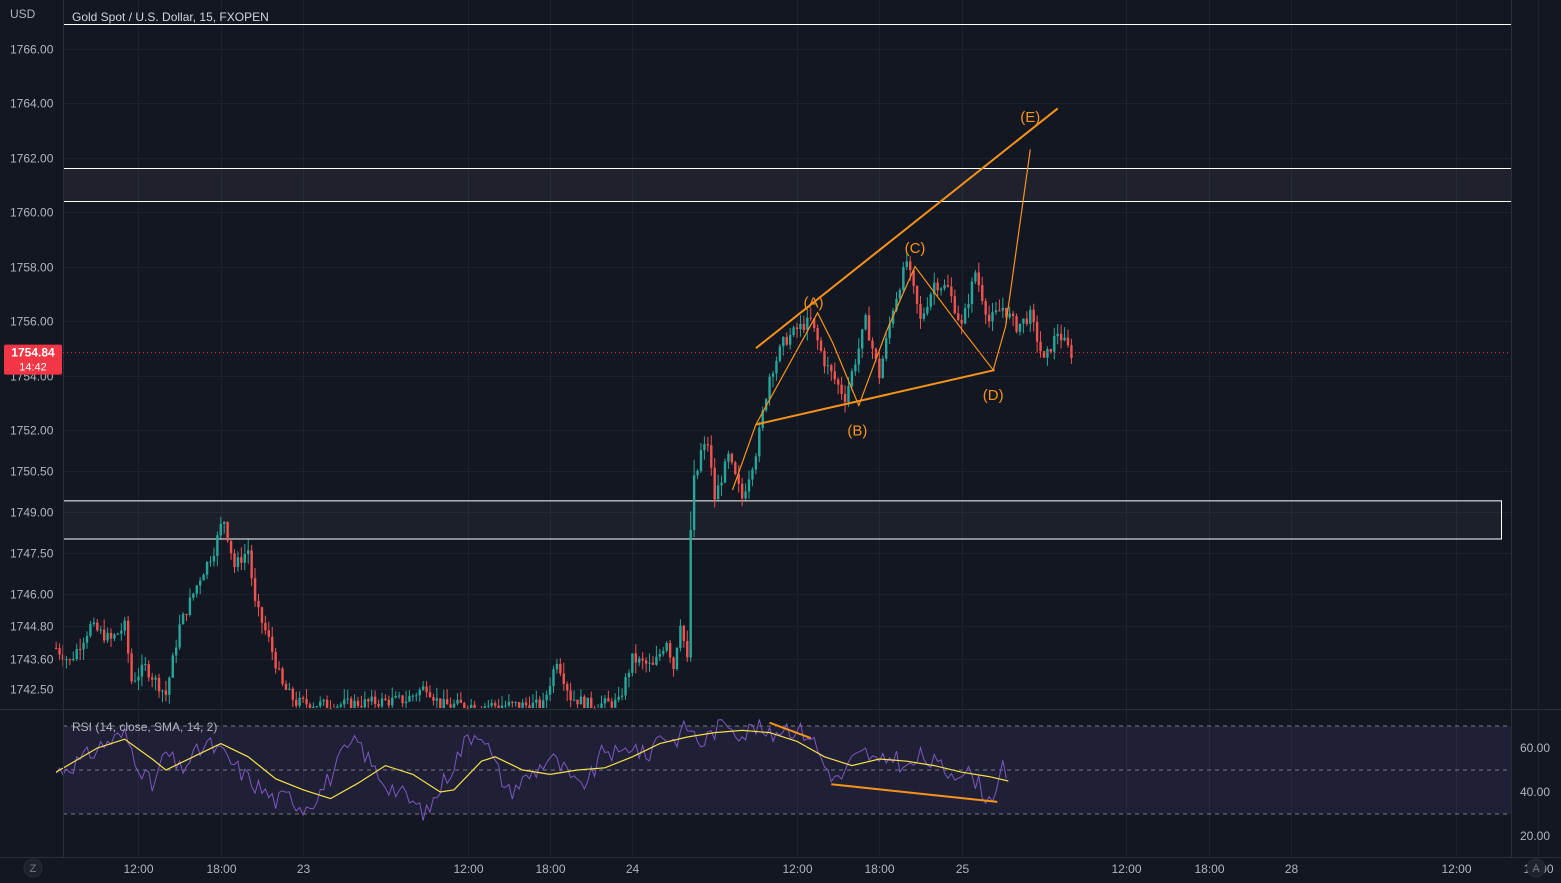 The image size is (1561, 883). What do you see at coordinates (1030, 117) in the screenshot?
I see `wave-label: (E)` at bounding box center [1030, 117].